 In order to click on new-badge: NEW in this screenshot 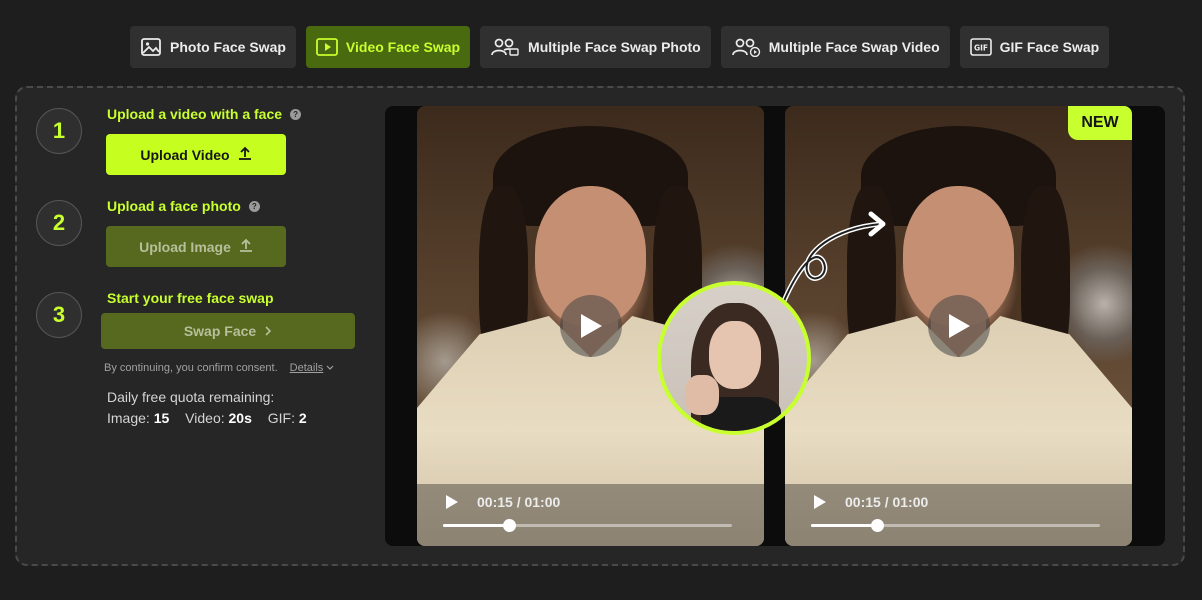, I will do `click(1100, 123)`.